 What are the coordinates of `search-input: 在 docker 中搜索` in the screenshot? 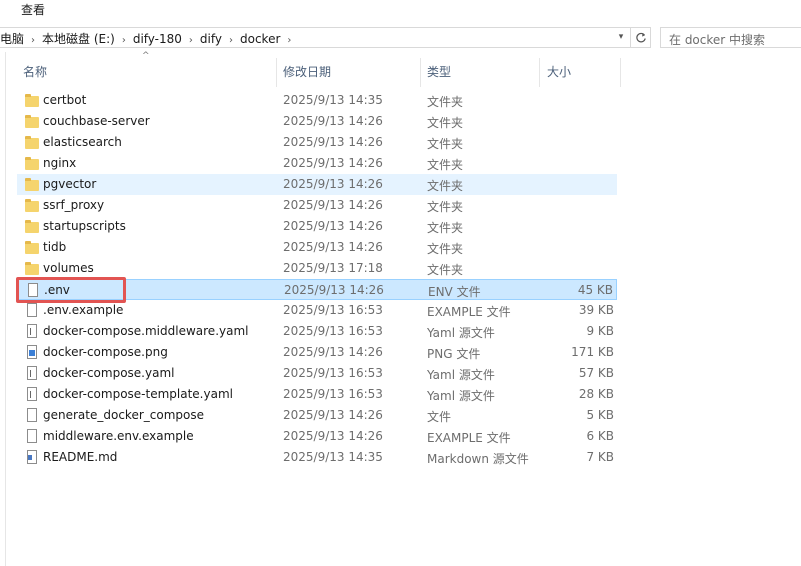 It's located at (717, 39).